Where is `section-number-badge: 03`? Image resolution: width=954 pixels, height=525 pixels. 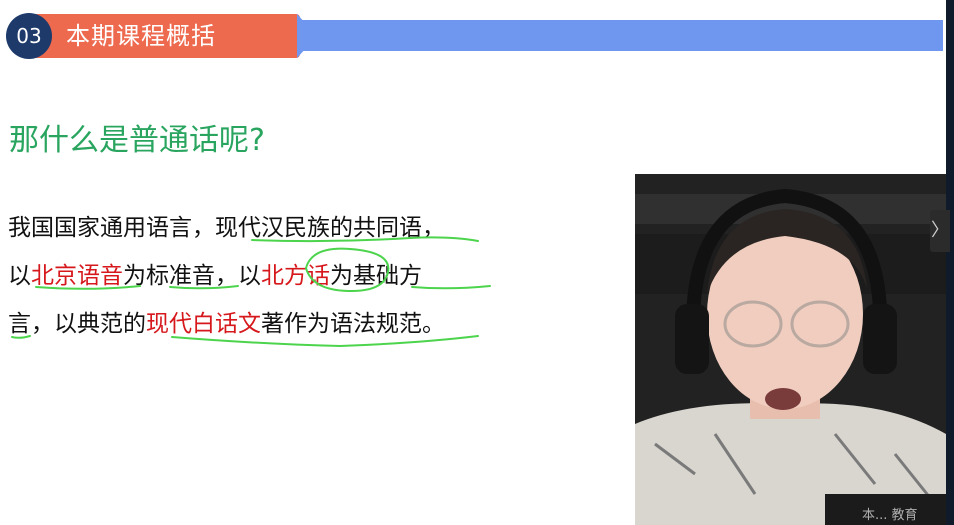 section-number-badge: 03 is located at coordinates (29, 36).